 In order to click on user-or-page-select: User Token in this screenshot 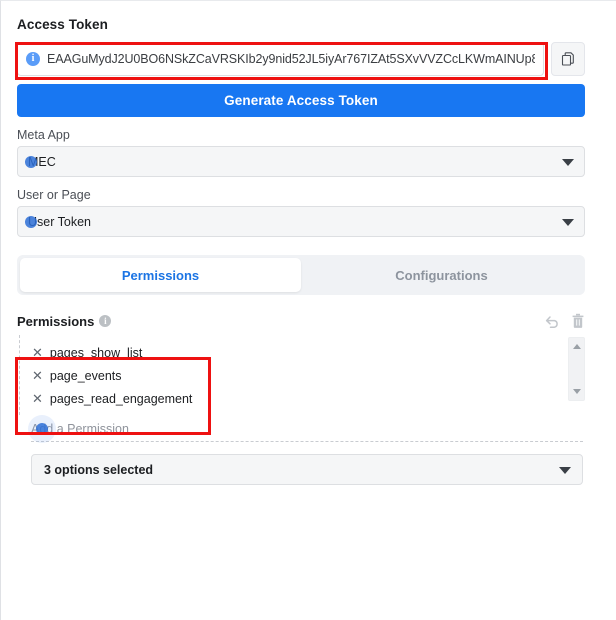, I will do `click(301, 221)`.